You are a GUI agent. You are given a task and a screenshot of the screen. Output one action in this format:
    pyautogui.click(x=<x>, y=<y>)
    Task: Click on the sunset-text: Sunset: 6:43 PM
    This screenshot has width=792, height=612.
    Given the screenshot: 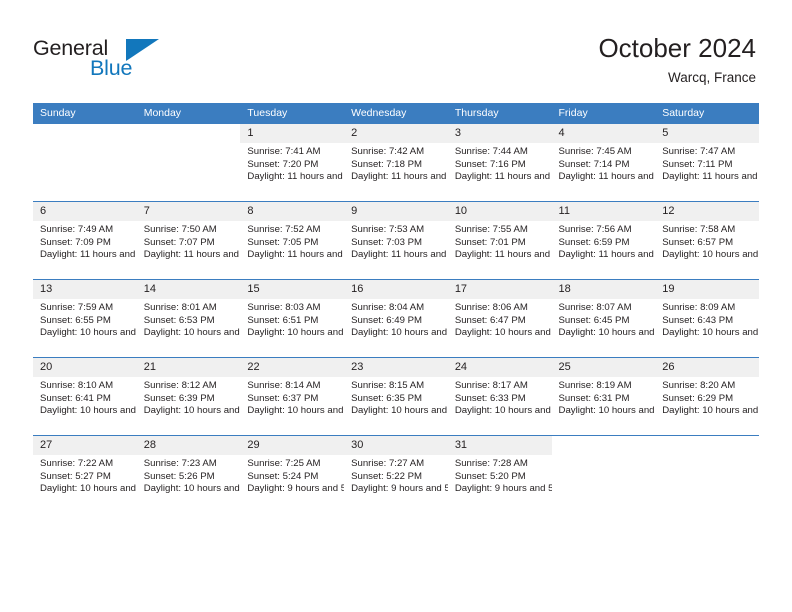 What is the action you would take?
    pyautogui.click(x=698, y=320)
    